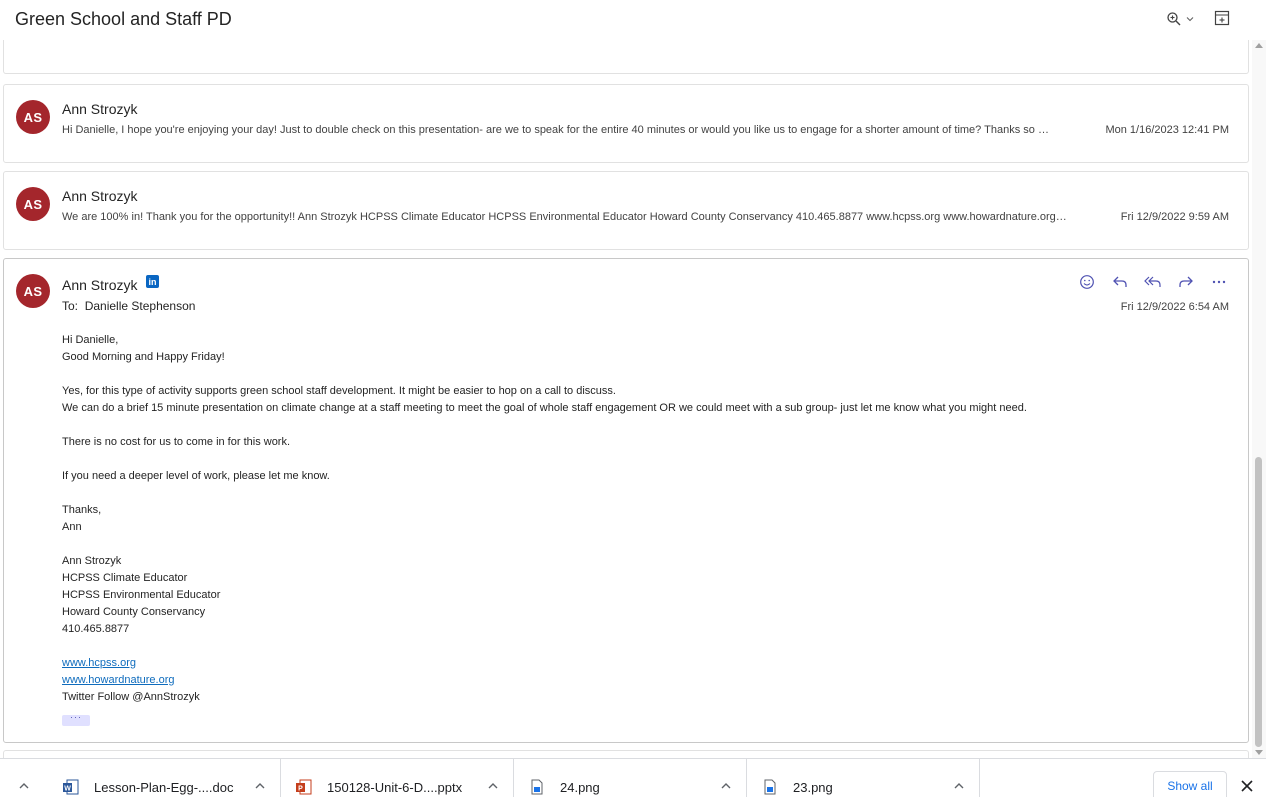 The height and width of the screenshot is (797, 1266). Describe the element at coordinates (1167, 130) in the screenshot. I see `message-date: Mon 1/16/2023 12:41 PM` at that location.